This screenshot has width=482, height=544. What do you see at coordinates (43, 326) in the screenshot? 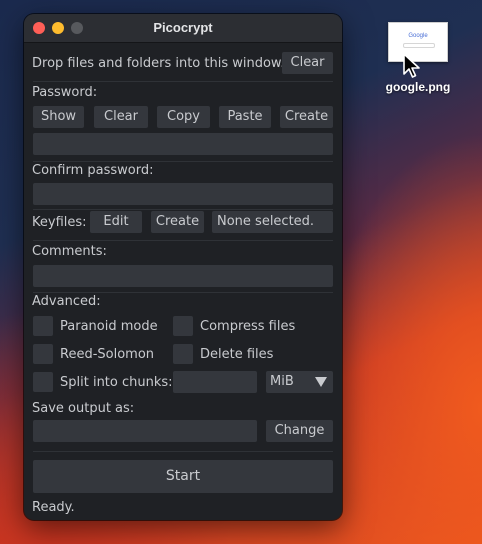
I see `paranoid-mode-checkbox` at bounding box center [43, 326].